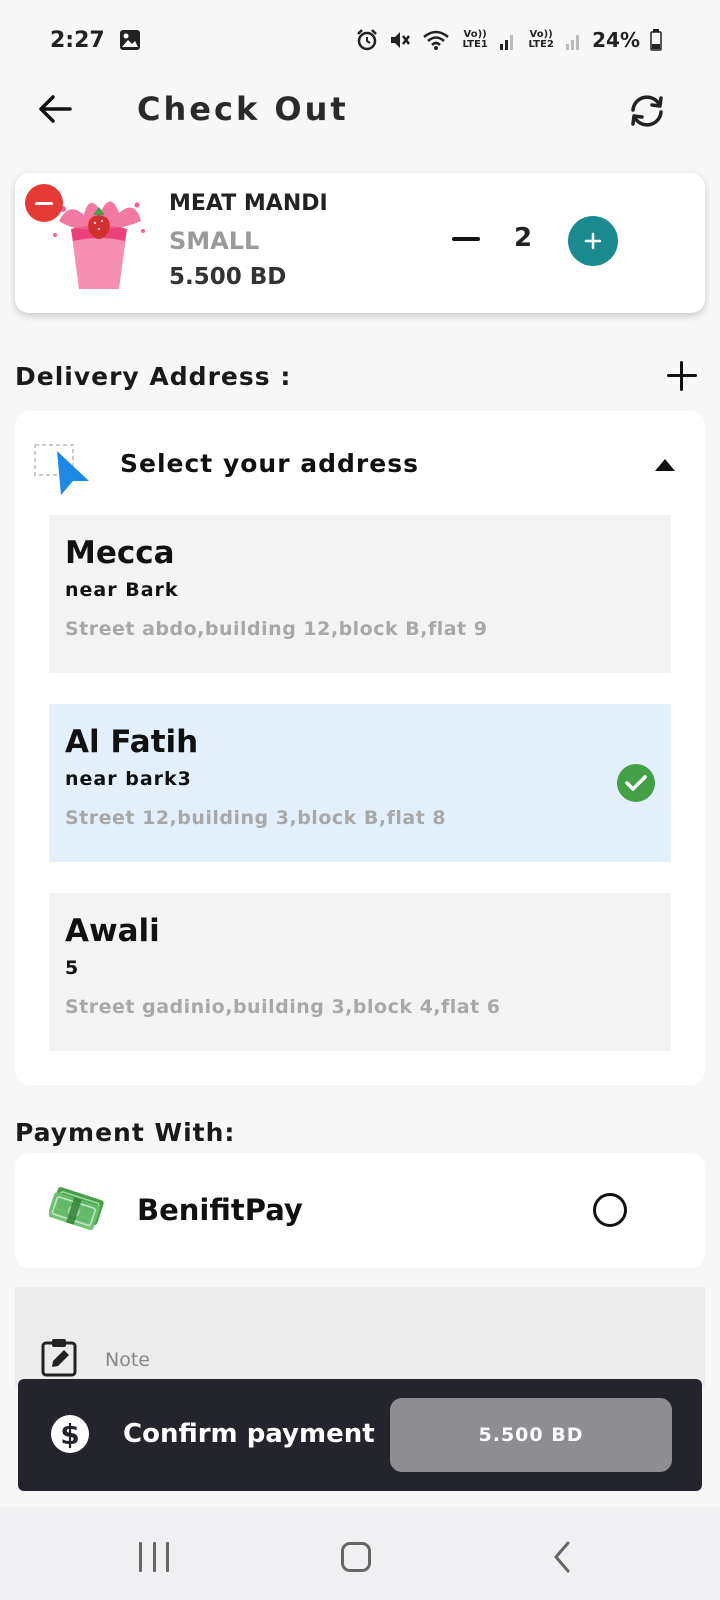  I want to click on recent-apps-icon, so click(154, 1557).